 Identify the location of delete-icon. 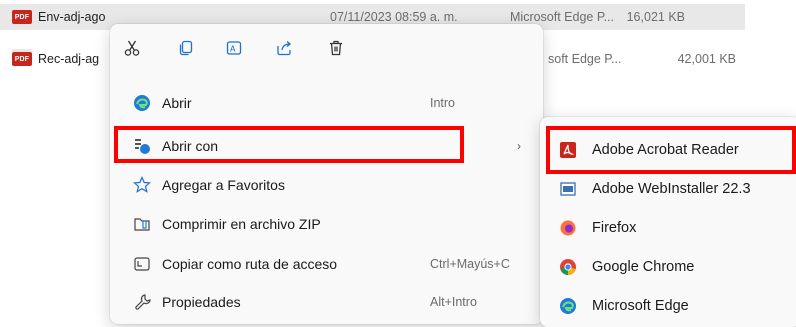
(336, 48).